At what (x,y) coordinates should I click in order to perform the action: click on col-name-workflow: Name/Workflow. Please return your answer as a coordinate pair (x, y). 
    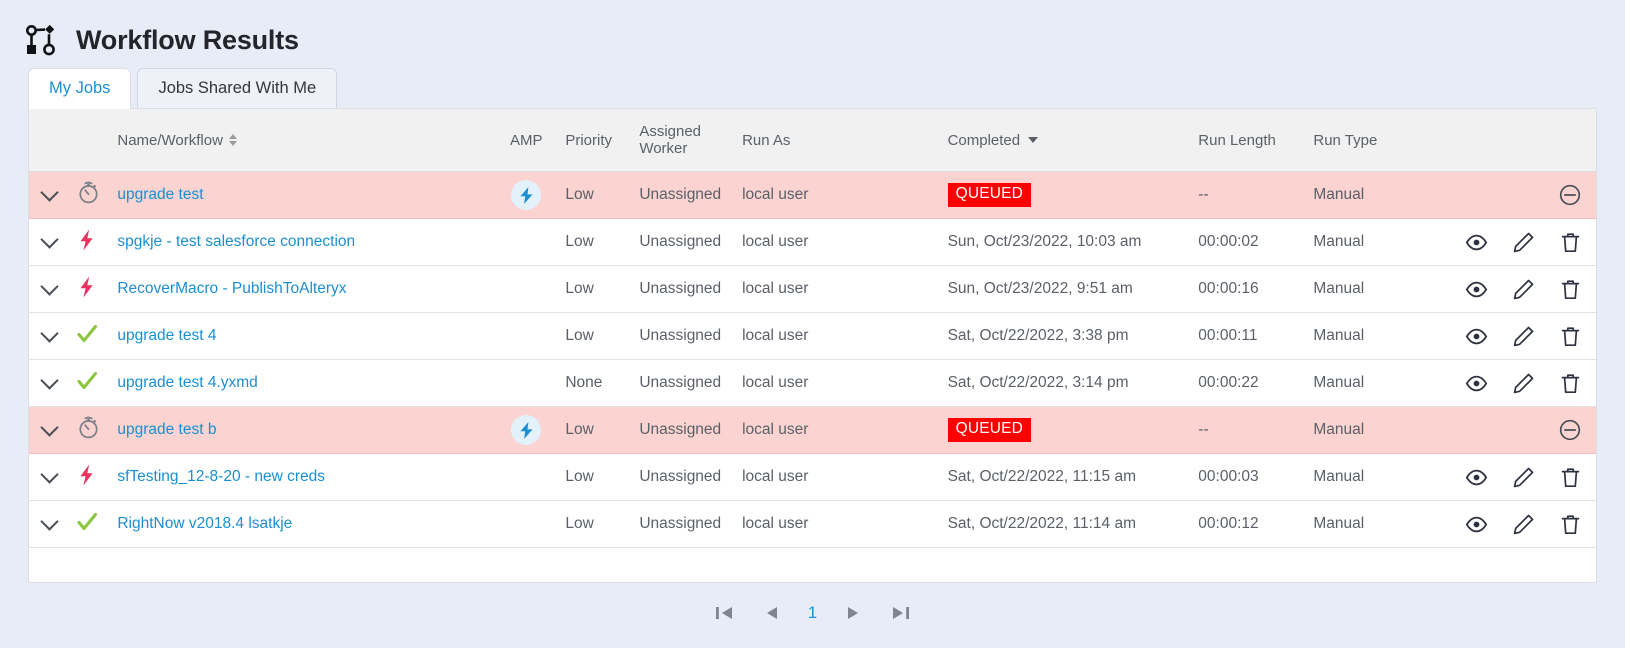
    Looking at the image, I should click on (302, 140).